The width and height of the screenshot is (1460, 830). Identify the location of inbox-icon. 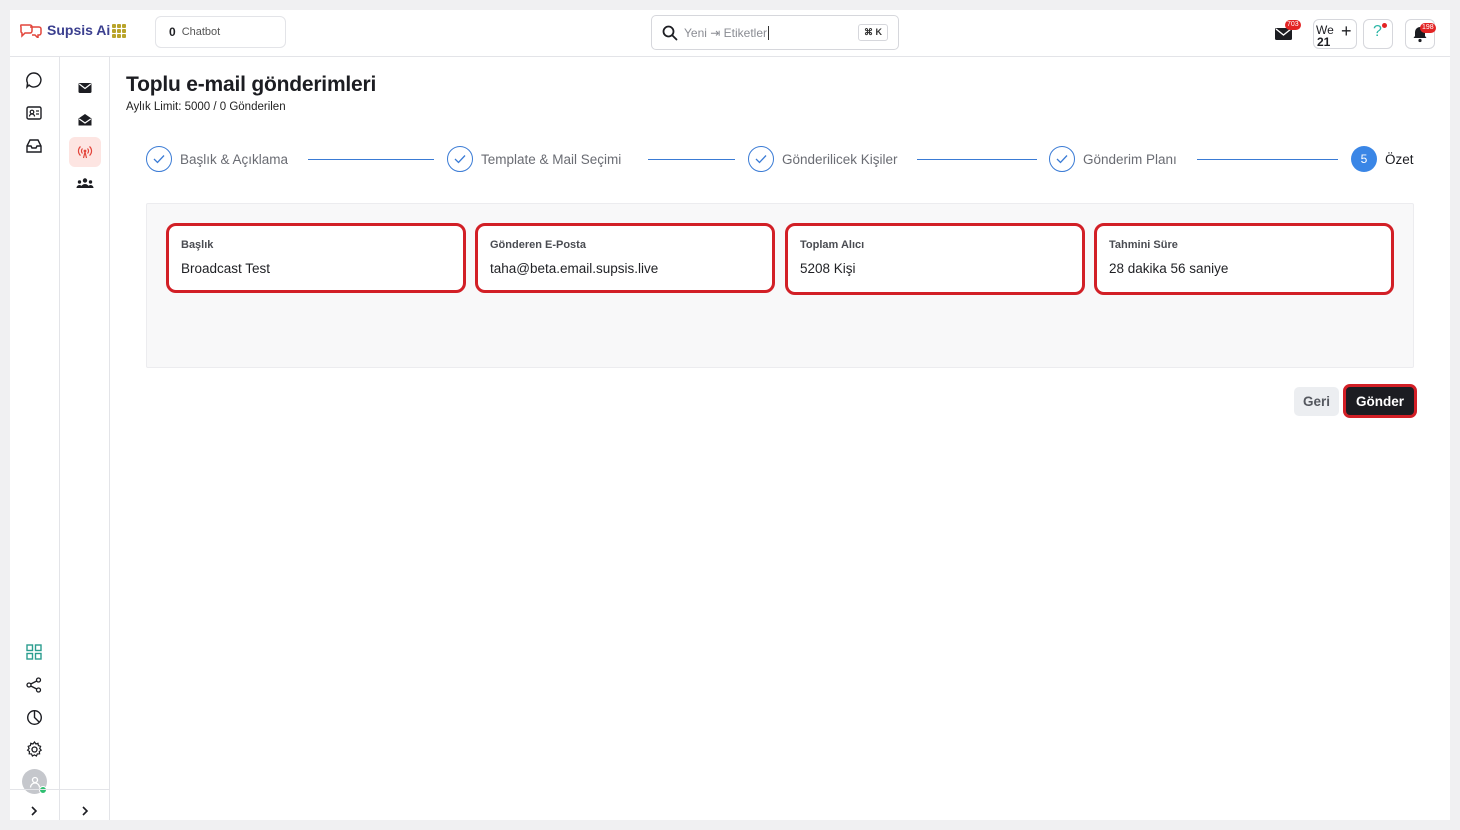
(34, 146).